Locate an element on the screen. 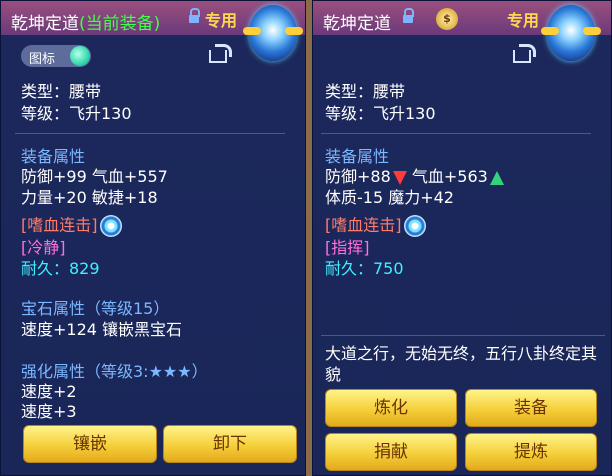 Image resolution: width=612 pixels, height=476 pixels. gem-line: 速度+124 镶嵌黑宝石 is located at coordinates (102, 329).